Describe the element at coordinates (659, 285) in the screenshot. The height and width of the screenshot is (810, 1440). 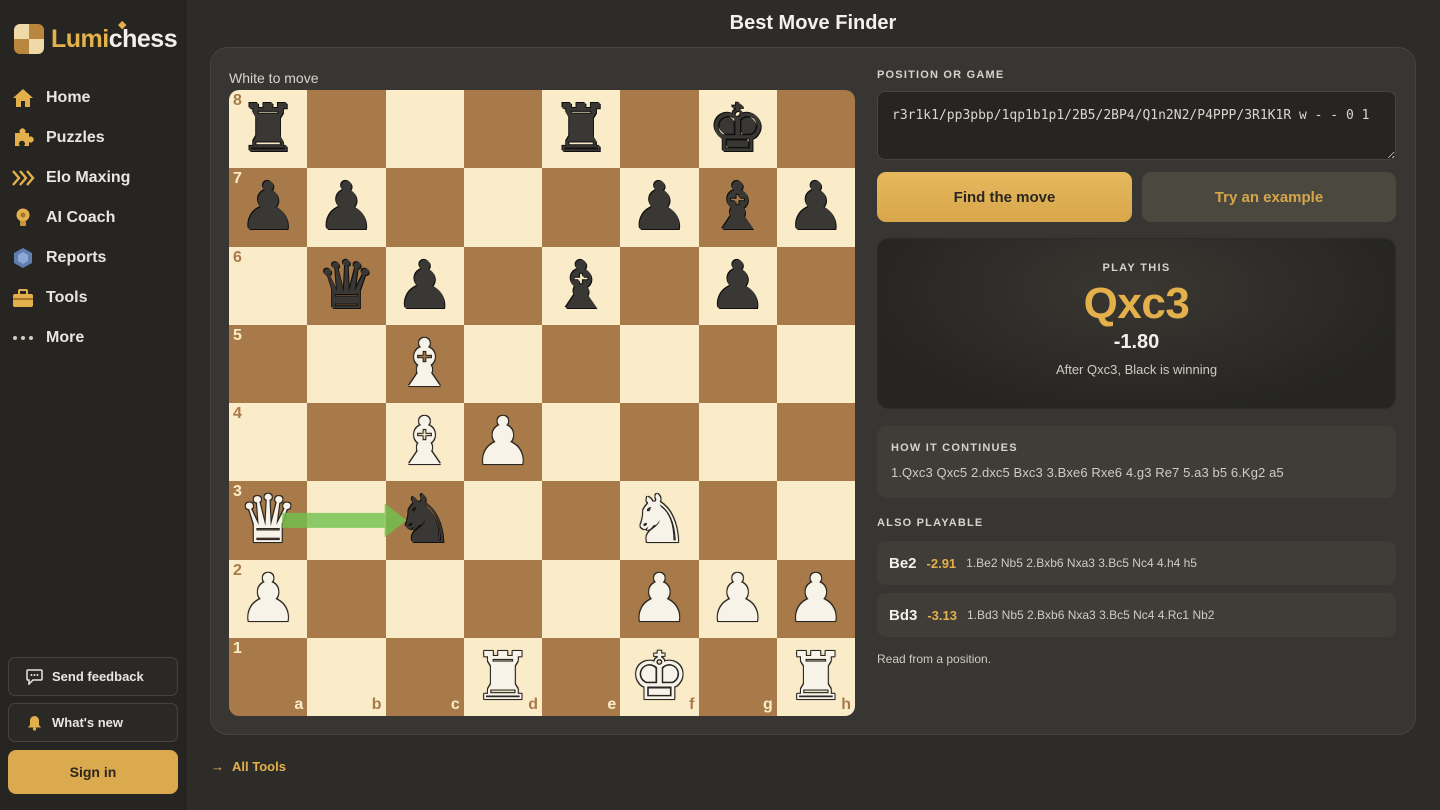
I see `square-f6` at that location.